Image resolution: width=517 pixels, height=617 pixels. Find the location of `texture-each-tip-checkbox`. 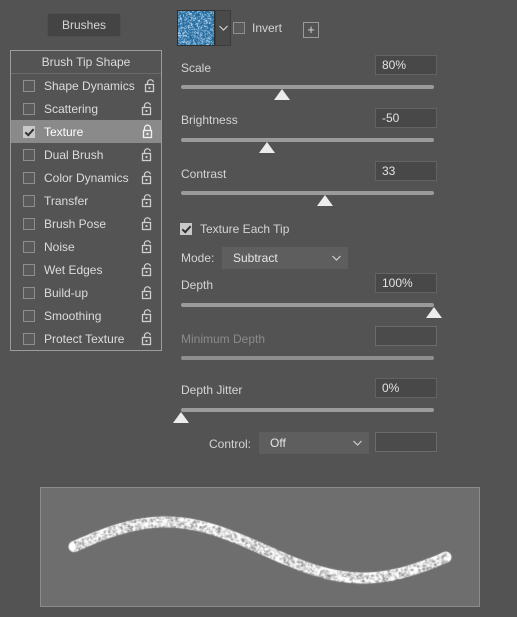

texture-each-tip-checkbox is located at coordinates (186, 229).